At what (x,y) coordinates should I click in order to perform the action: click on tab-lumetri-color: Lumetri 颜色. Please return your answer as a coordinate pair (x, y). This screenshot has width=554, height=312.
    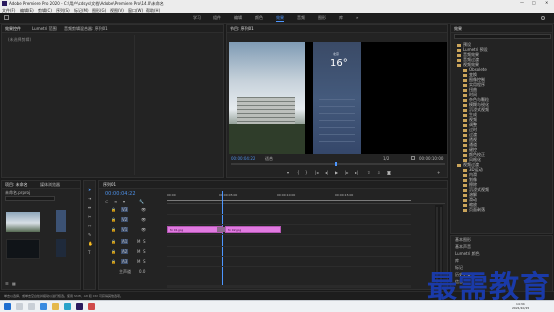
    Looking at the image, I should click on (467, 254).